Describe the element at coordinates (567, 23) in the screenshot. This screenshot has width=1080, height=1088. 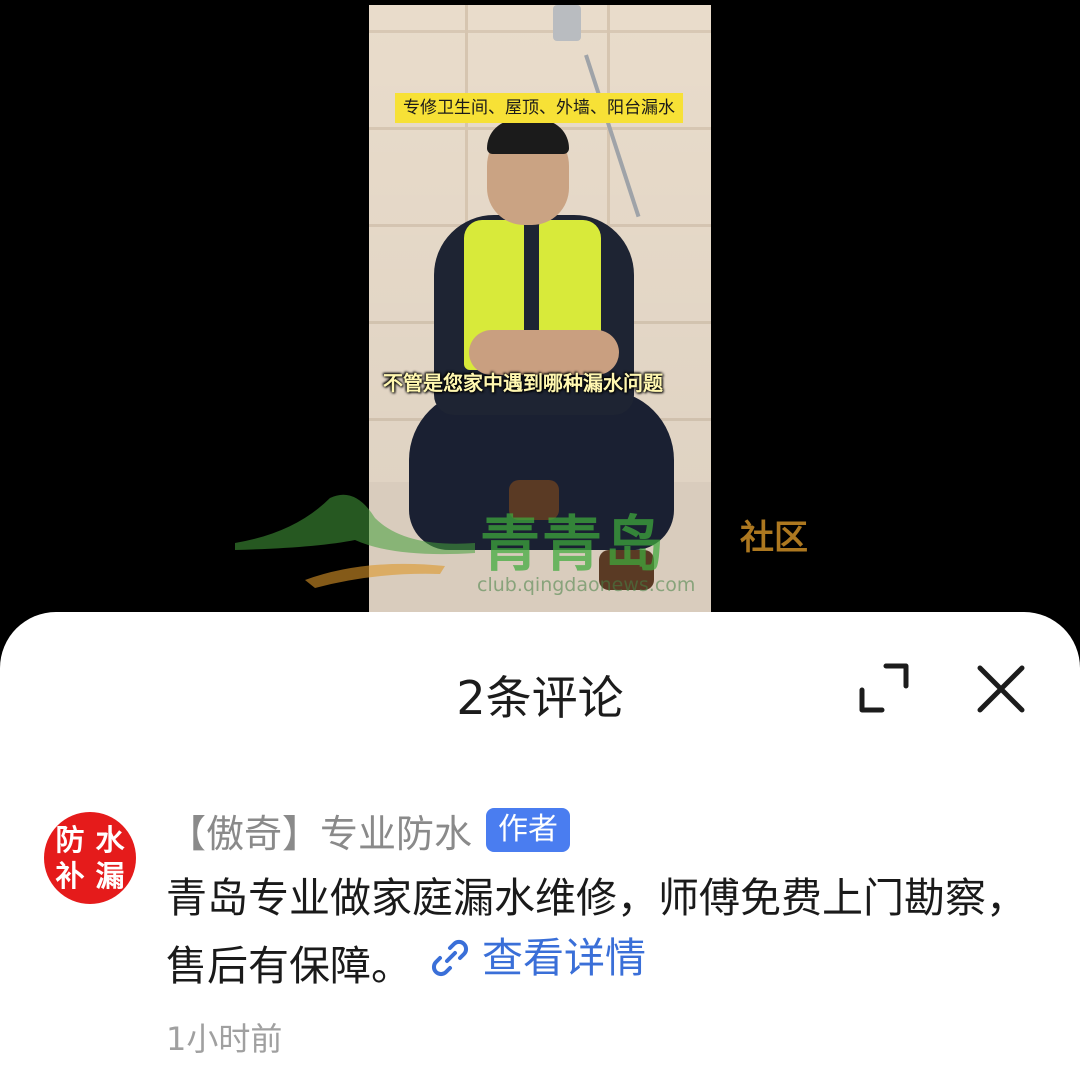
I see `shower-fixture` at that location.